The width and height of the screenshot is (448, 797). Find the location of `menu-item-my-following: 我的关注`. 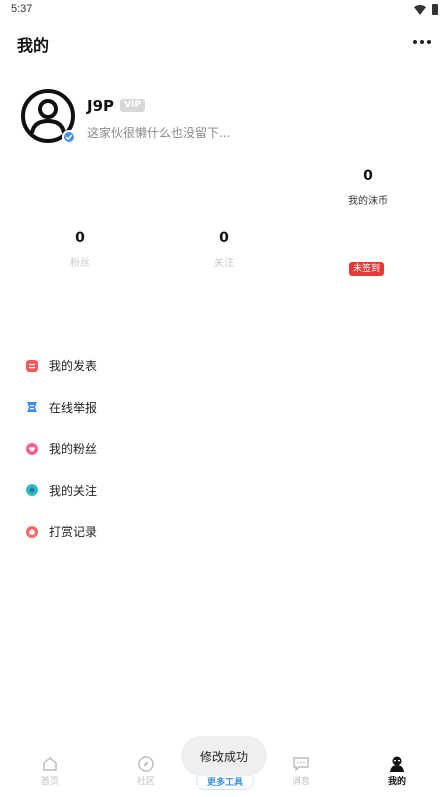

menu-item-my-following: 我的关注 is located at coordinates (225, 491).